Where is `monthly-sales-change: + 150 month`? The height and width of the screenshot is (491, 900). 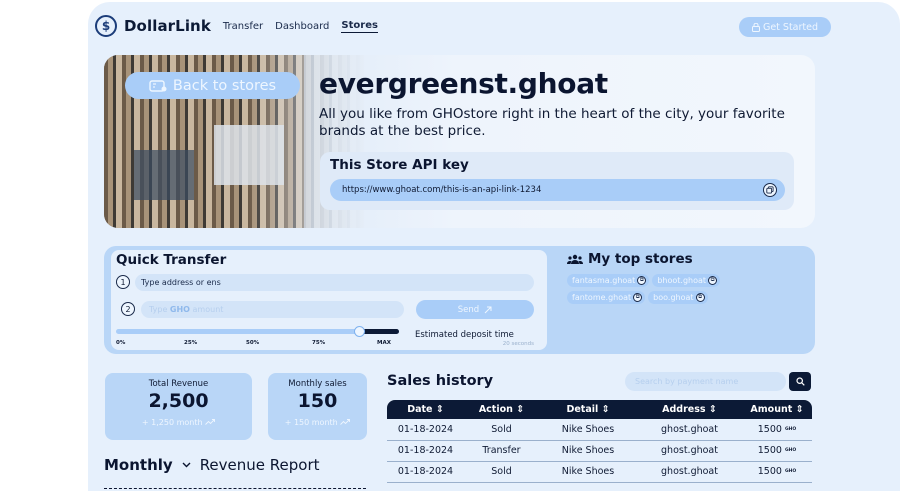
monthly-sales-change: + 150 month is located at coordinates (317, 422).